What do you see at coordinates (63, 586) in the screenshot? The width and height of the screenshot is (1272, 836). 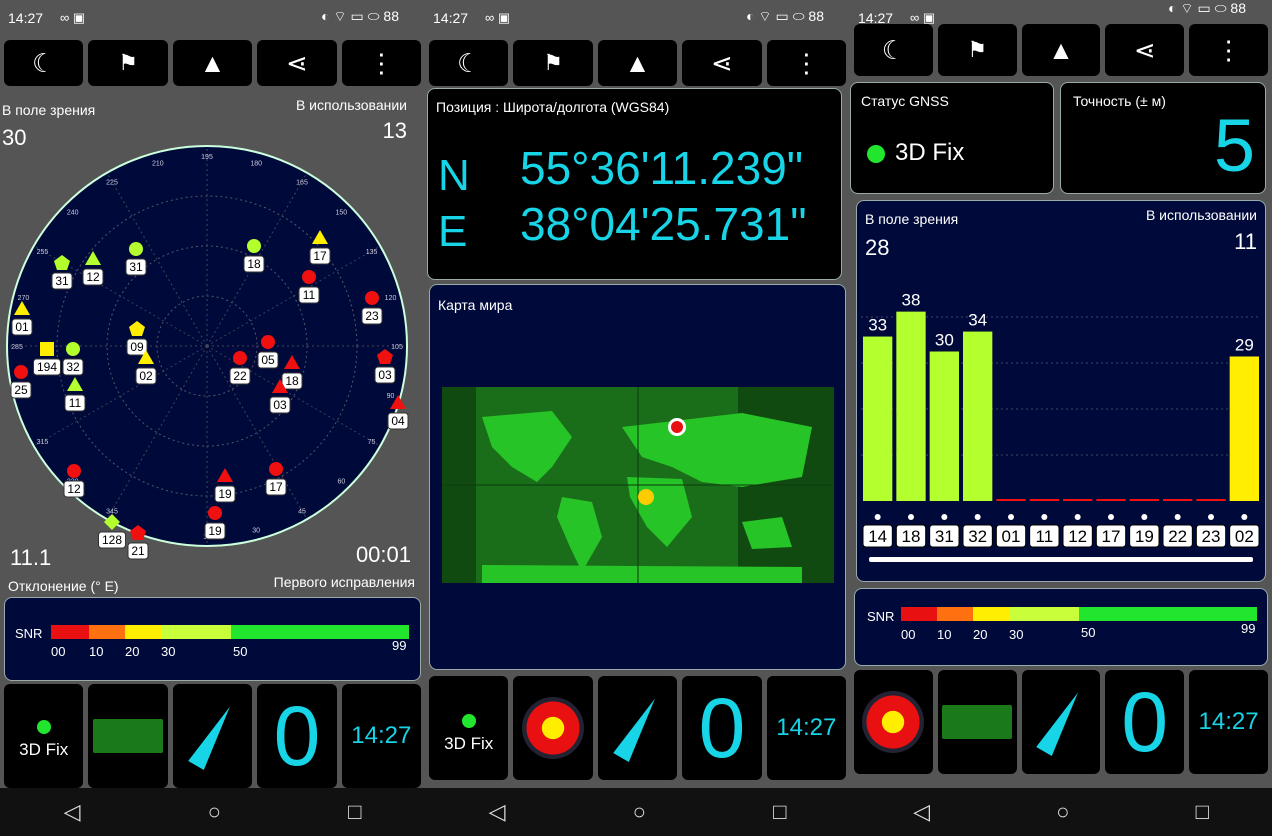 I see `declination-label: Отклонение (° E)` at bounding box center [63, 586].